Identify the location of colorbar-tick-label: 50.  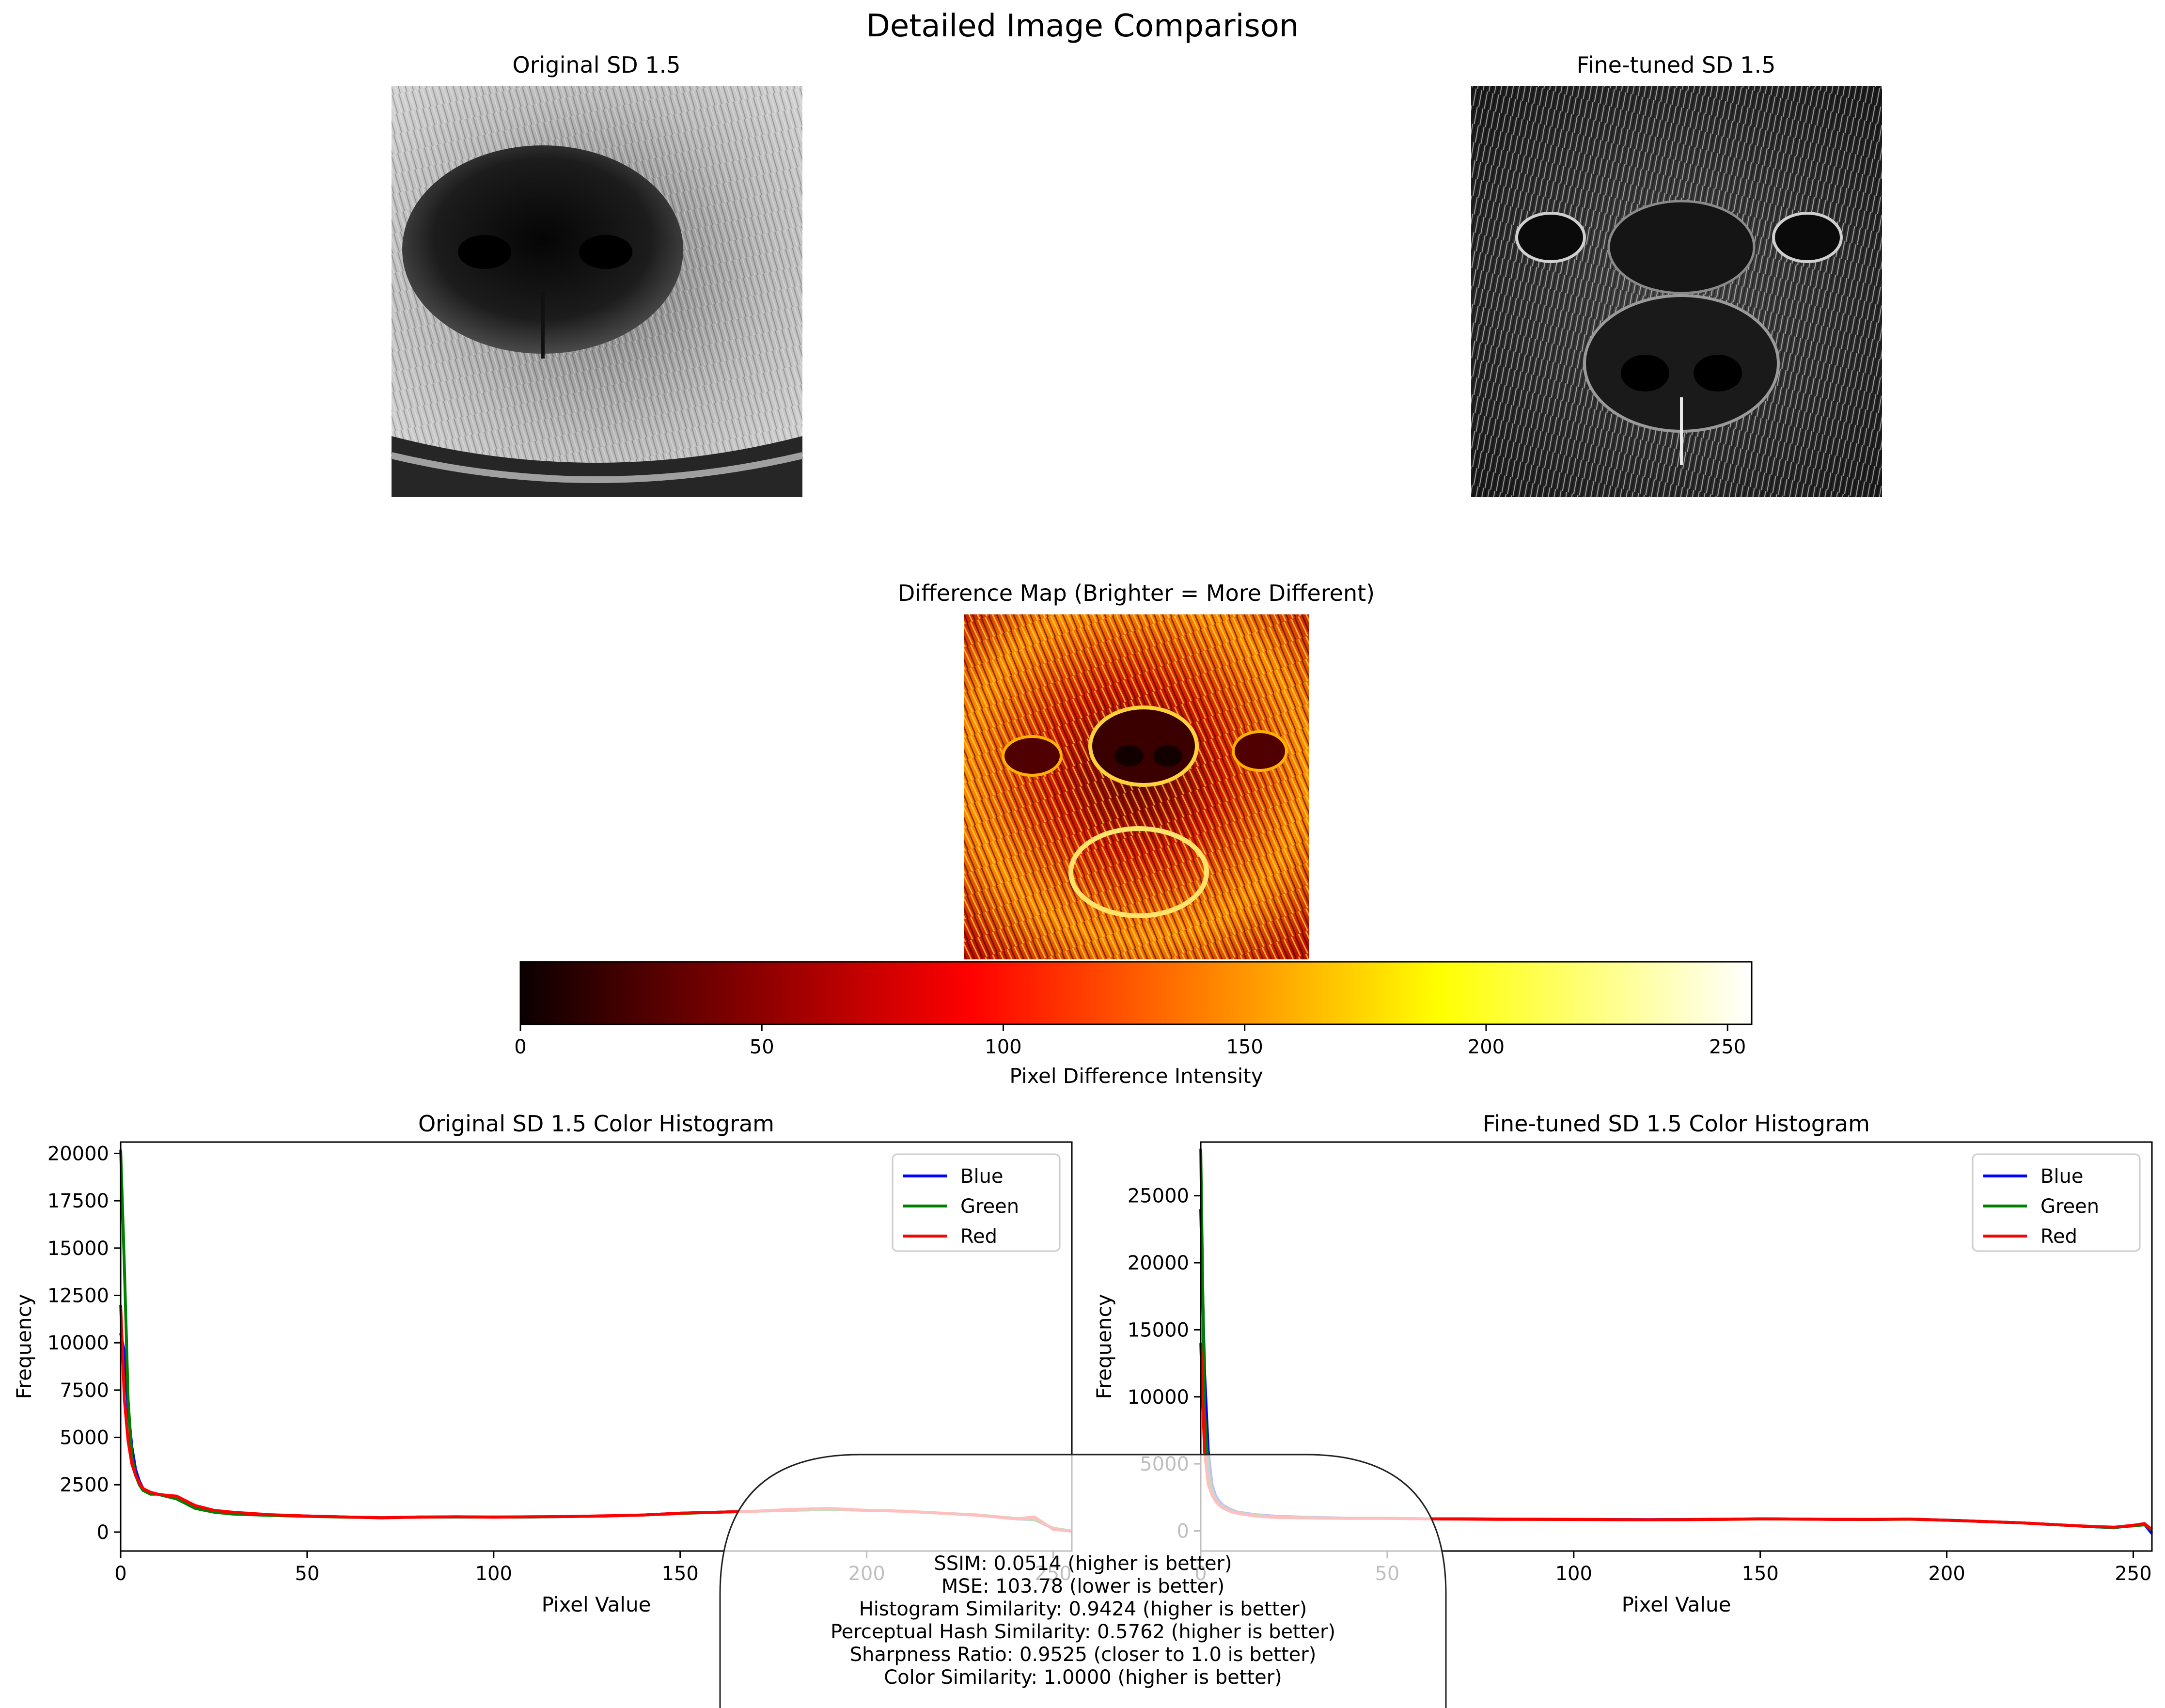
(762, 1047).